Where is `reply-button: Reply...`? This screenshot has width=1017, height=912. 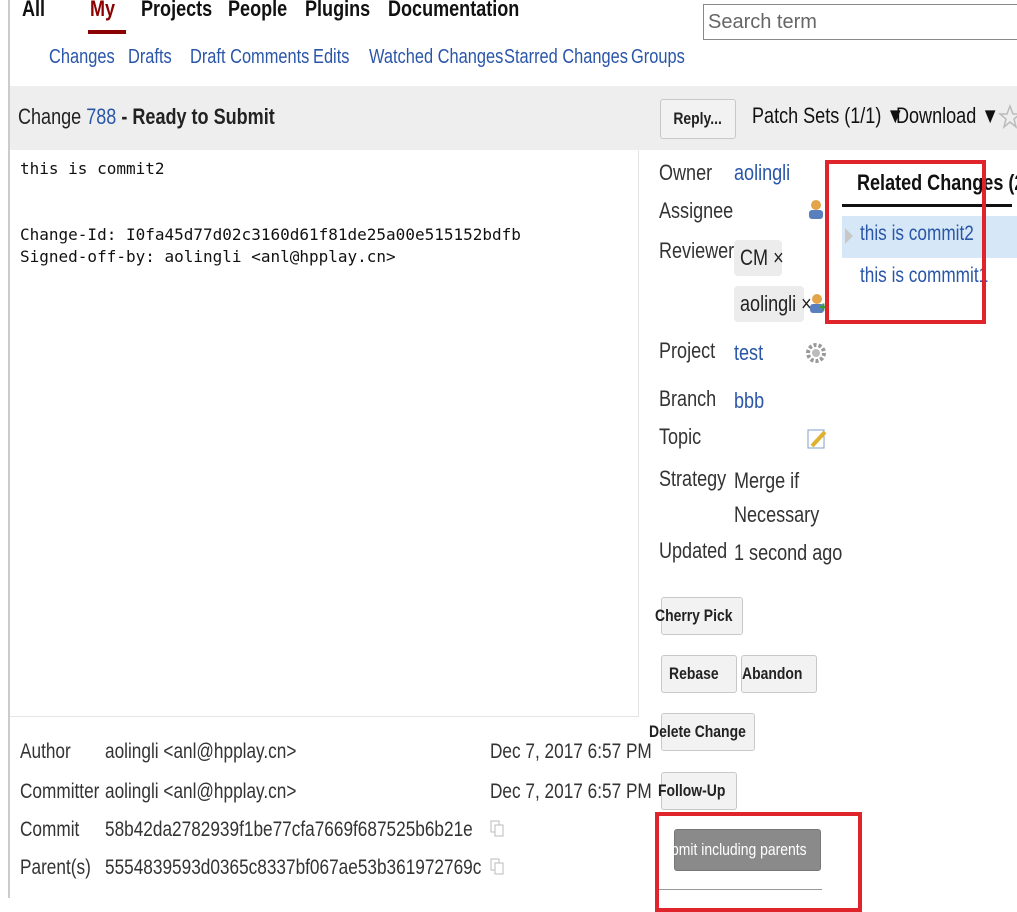
reply-button: Reply... is located at coordinates (698, 119).